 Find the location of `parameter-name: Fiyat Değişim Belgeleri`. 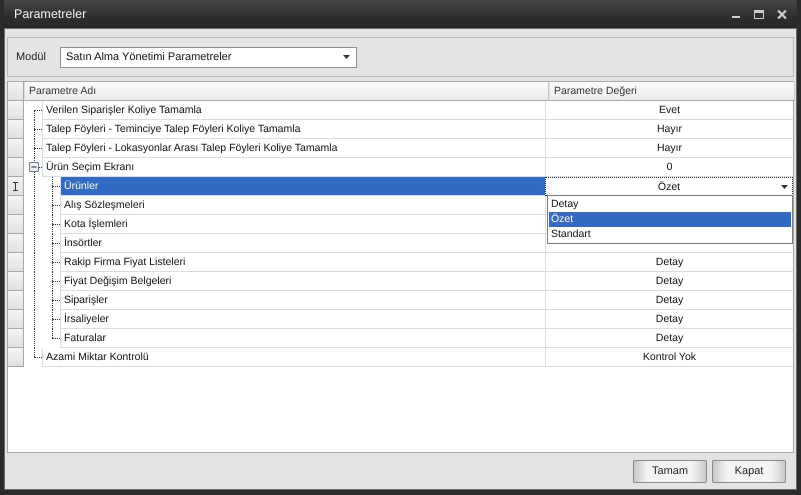

parameter-name: Fiyat Değişim Belgeleri is located at coordinates (302, 281).